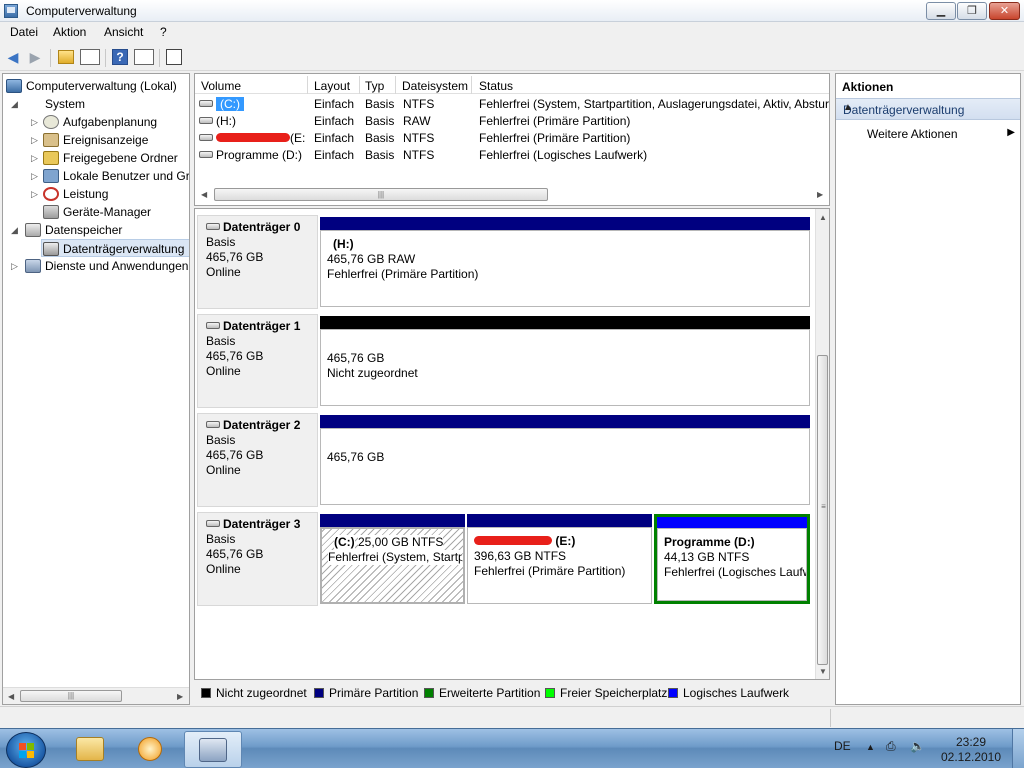  What do you see at coordinates (13, 57) in the screenshot?
I see `back-arrow-icon: ◀` at bounding box center [13, 57].